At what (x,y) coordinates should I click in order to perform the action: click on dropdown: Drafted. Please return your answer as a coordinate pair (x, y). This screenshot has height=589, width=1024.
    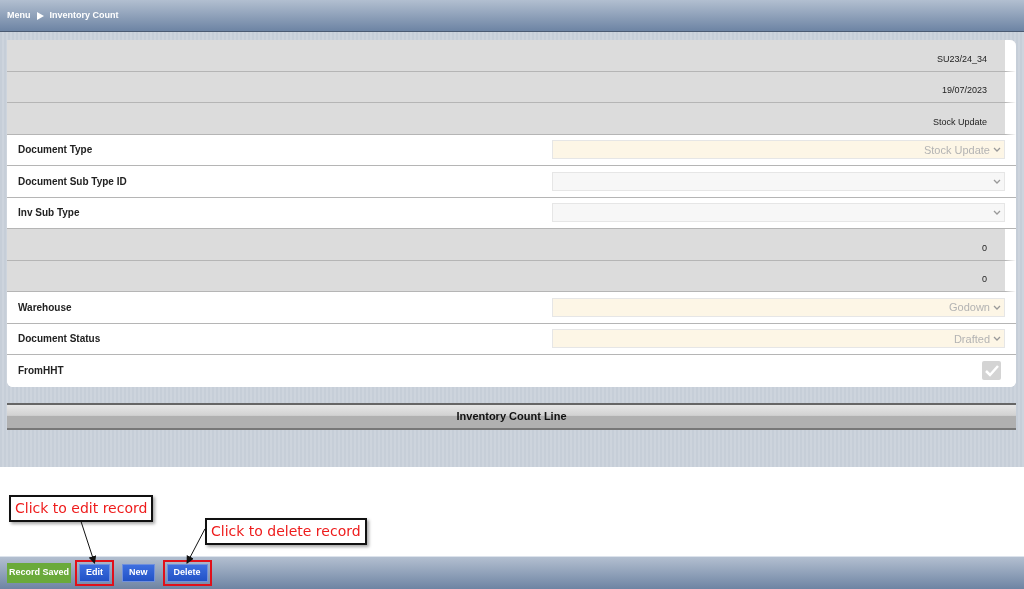
    Looking at the image, I should click on (778, 339).